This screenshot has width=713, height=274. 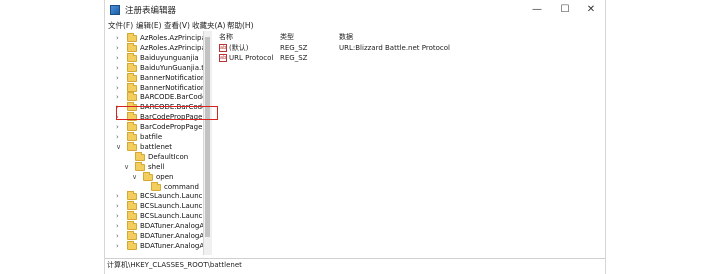 I want to click on tree-scrollbar, so click(x=207, y=143).